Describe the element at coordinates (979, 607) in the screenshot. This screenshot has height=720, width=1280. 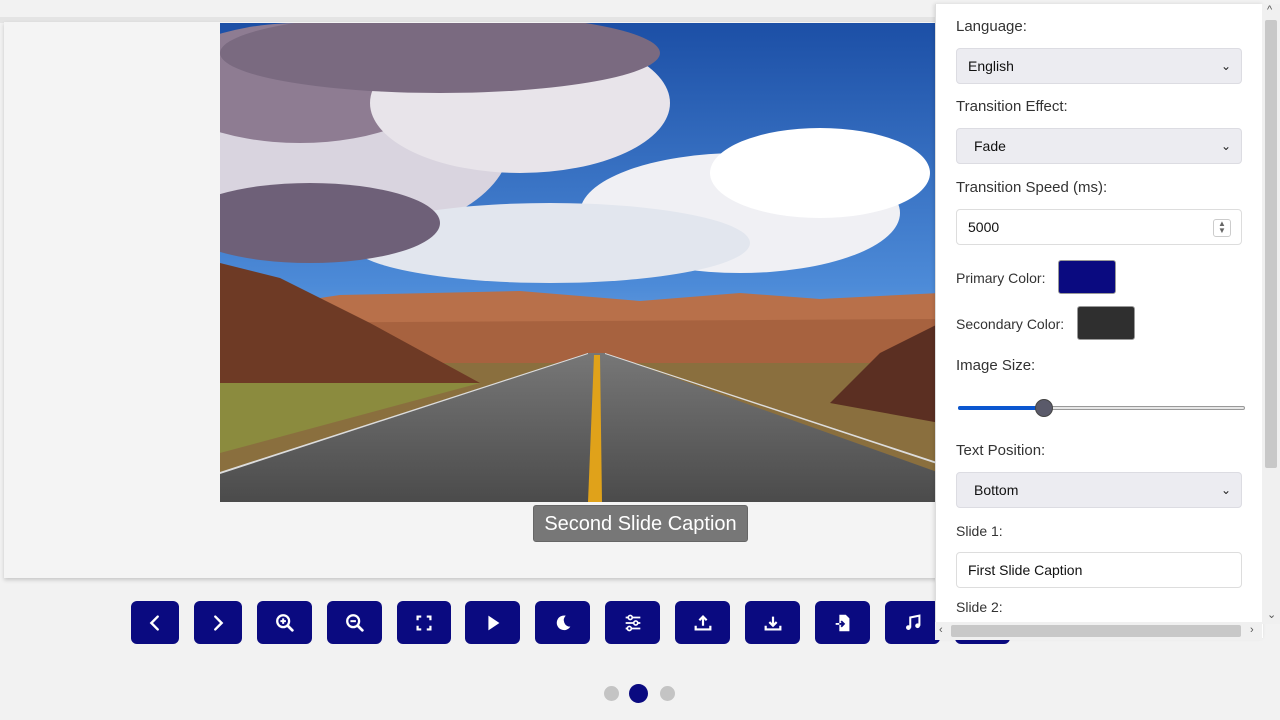
I see `slide2-label: Slide 2:` at that location.